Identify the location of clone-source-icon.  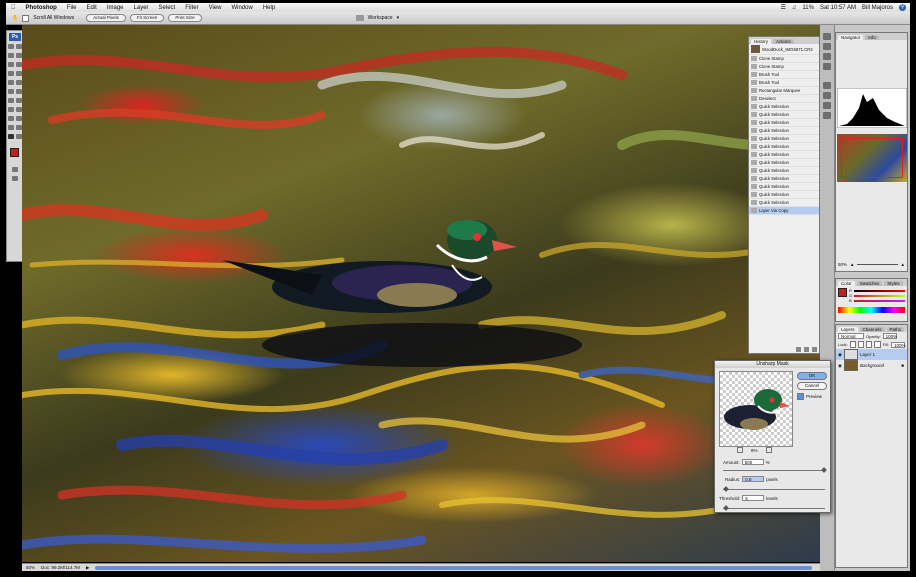
(827, 85).